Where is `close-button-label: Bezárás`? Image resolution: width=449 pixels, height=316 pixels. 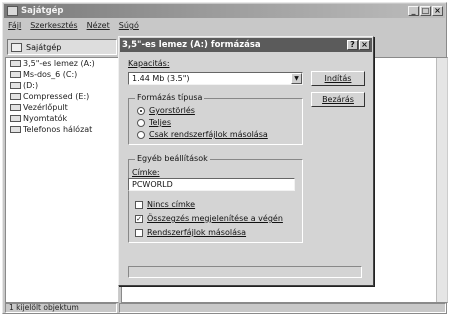
close-button-label: Bezárás is located at coordinates (338, 99).